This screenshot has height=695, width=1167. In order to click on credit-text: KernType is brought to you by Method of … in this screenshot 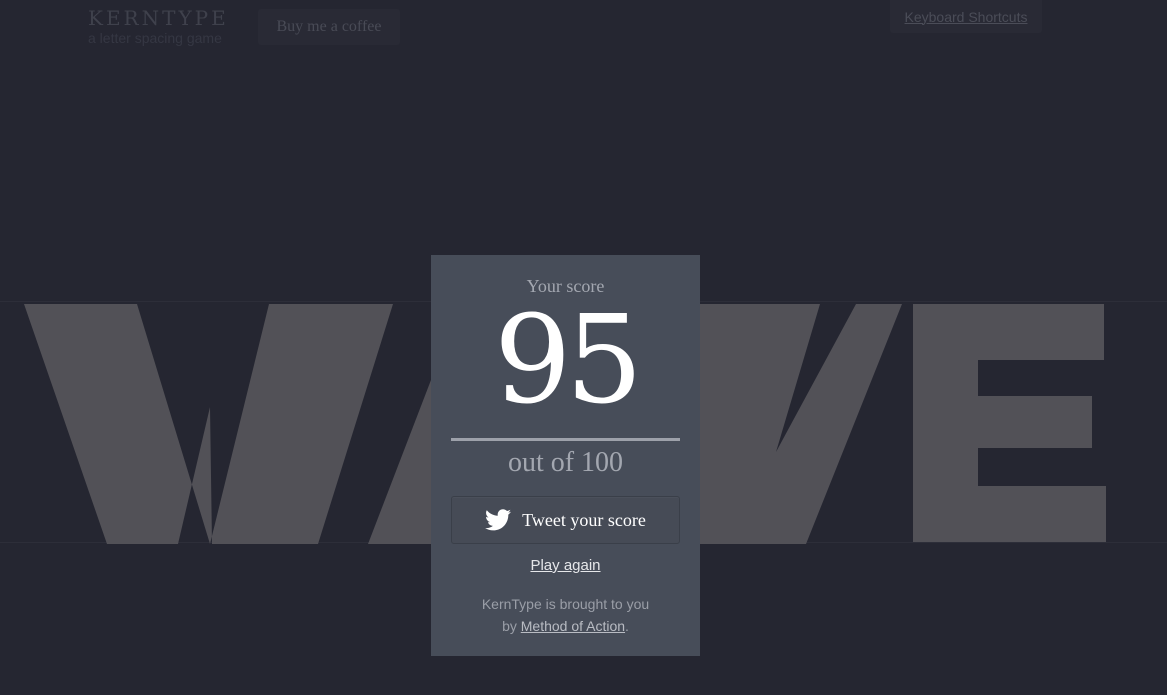, I will do `click(565, 615)`.